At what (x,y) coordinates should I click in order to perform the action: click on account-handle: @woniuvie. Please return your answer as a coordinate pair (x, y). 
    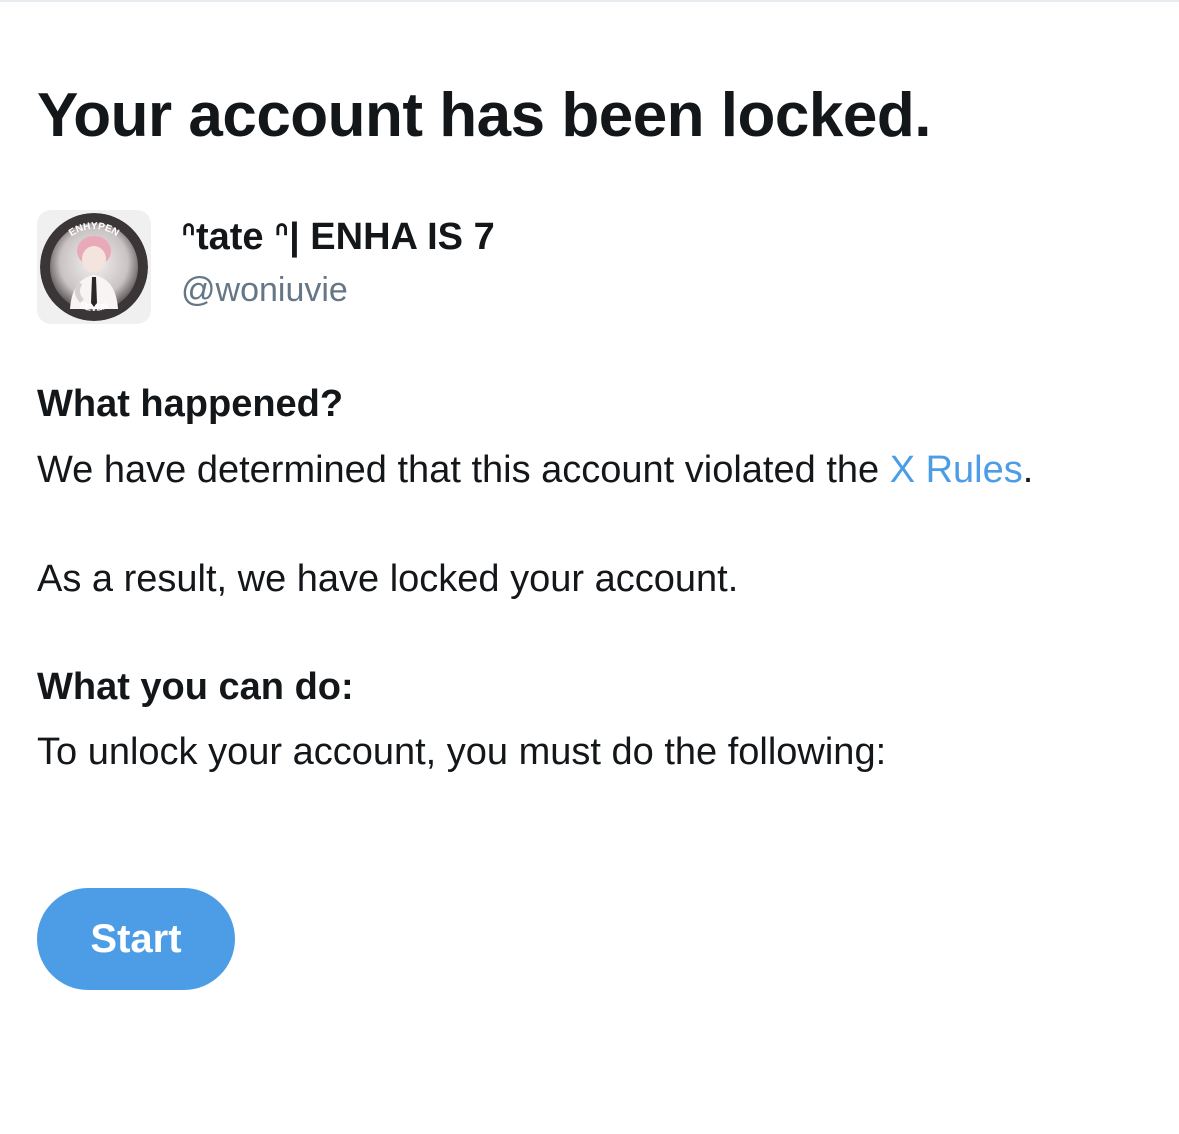
    Looking at the image, I should click on (264, 290).